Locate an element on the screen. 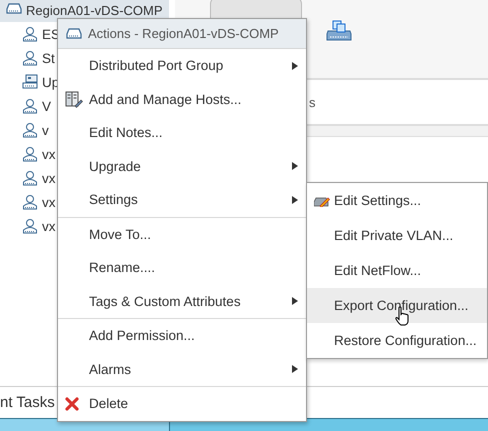  menu-item: Delete is located at coordinates (182, 403).